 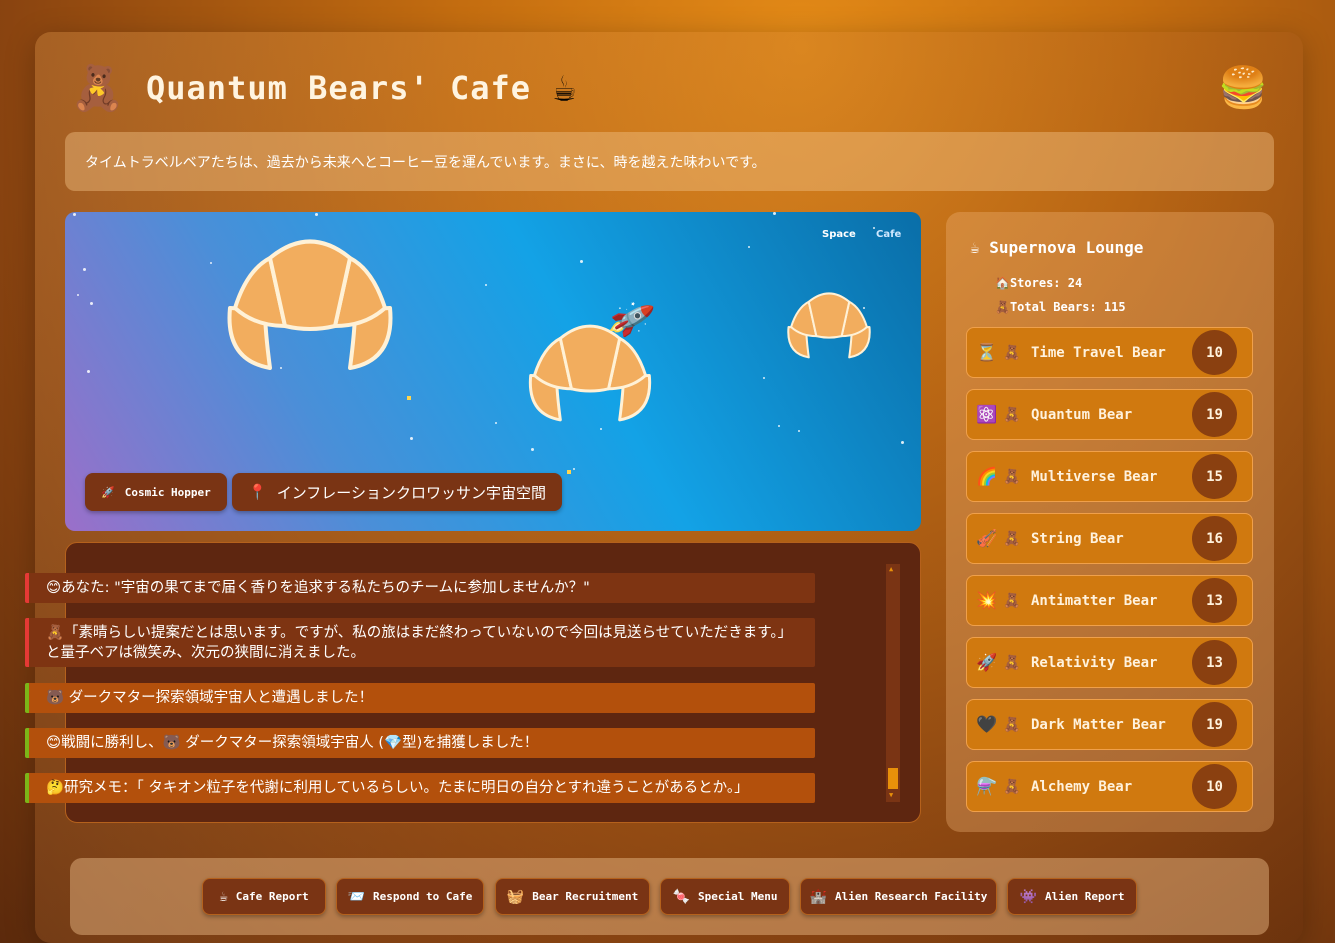 What do you see at coordinates (318, 588) in the screenshot?
I see `log-entry-text: 😊あなた: "宇宙の果てまで届く香りを追求する私たちのチームに参加しませんか？"` at bounding box center [318, 588].